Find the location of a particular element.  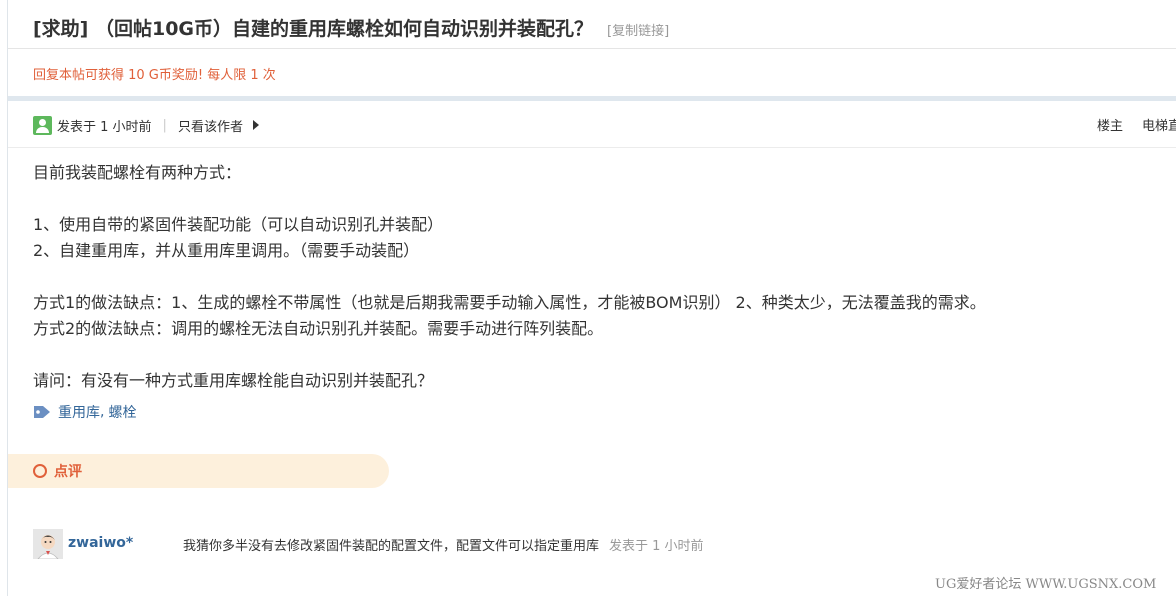

online-user-icon is located at coordinates (42, 125).